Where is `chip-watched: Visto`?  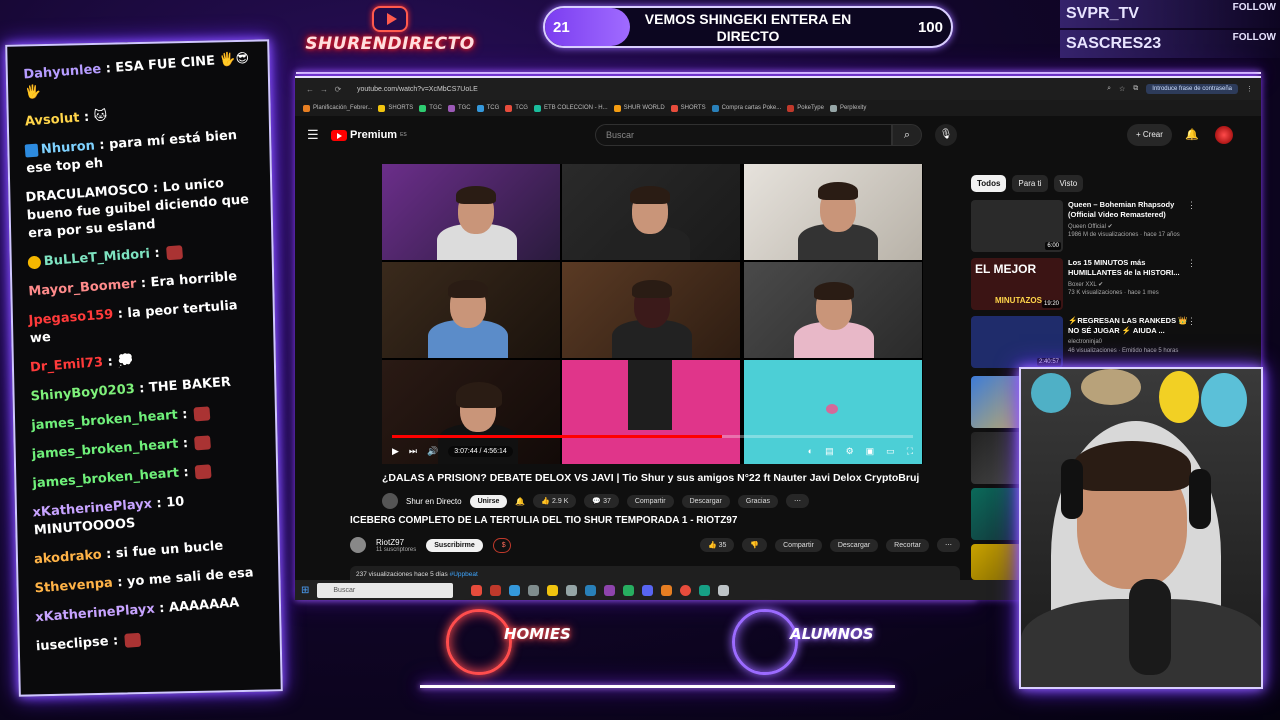 chip-watched: Visto is located at coordinates (1068, 183).